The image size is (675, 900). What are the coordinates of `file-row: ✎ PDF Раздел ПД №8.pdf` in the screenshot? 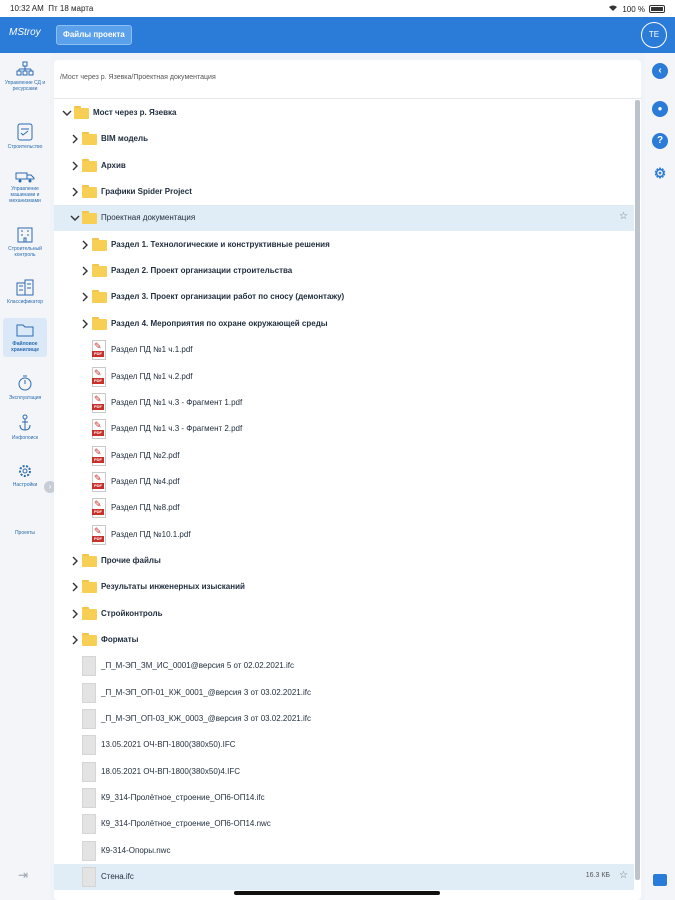 It's located at (344, 508).